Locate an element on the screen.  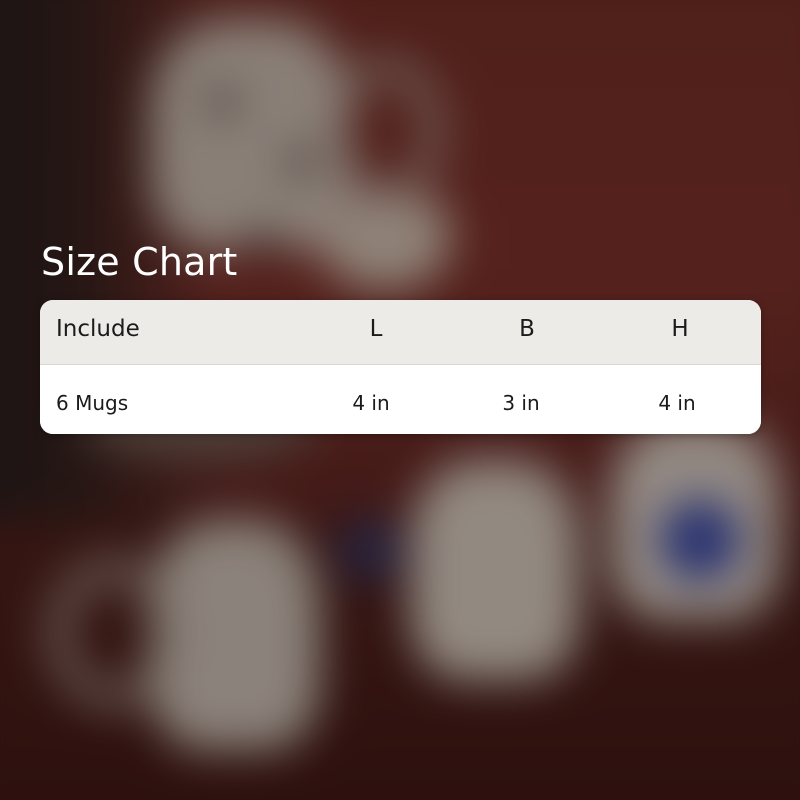
table-header-row: Include L B H is located at coordinates (400, 332).